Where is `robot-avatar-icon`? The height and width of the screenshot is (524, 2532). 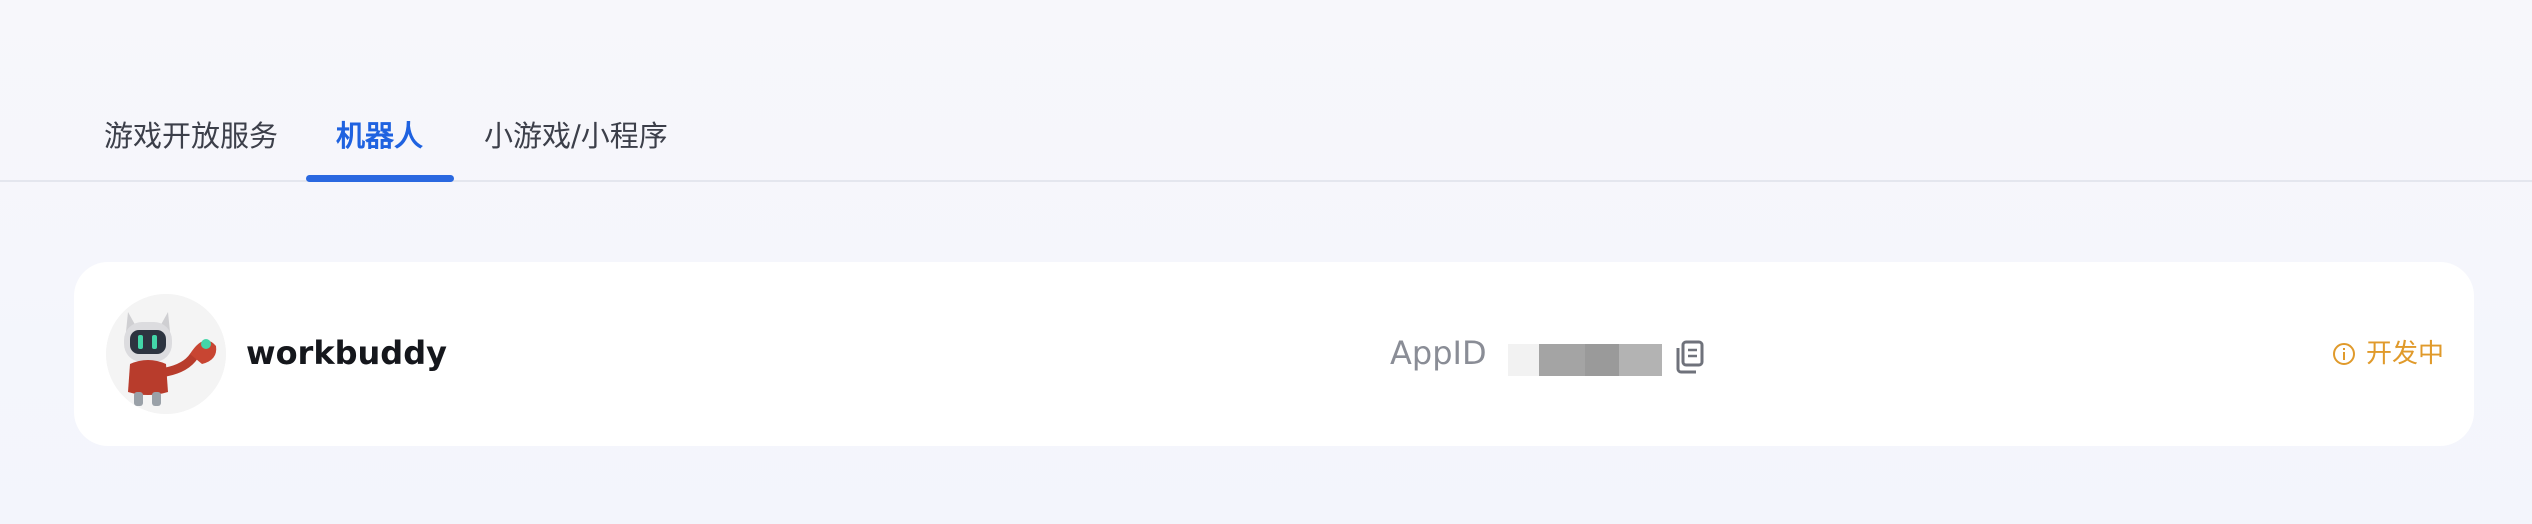
robot-avatar-icon is located at coordinates (166, 354).